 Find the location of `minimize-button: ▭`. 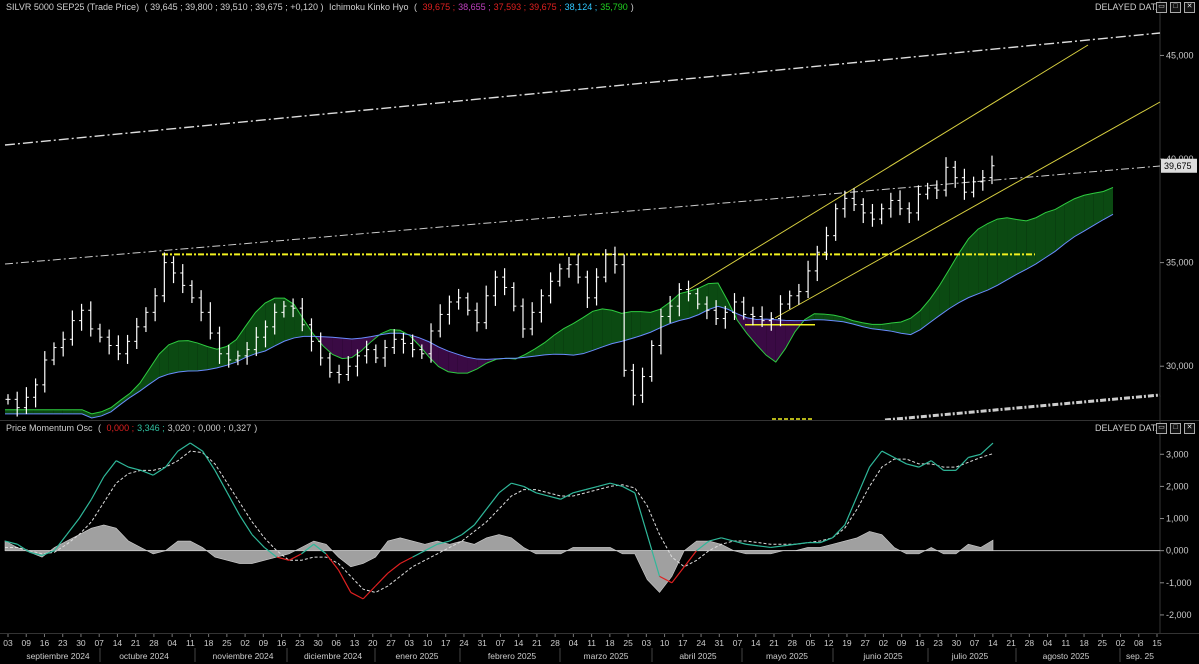

minimize-button: ▭ is located at coordinates (1161, 428).